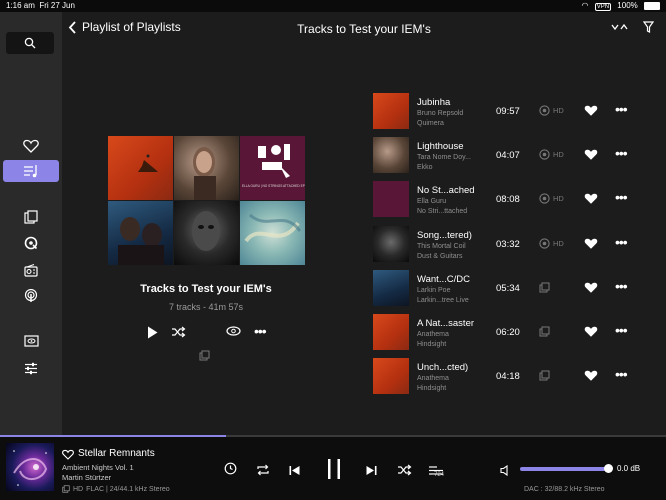 This screenshot has height=500, width=666. What do you see at coordinates (206, 289) in the screenshot?
I see `playlist-title: Tracks to Test your IEM's` at bounding box center [206, 289].